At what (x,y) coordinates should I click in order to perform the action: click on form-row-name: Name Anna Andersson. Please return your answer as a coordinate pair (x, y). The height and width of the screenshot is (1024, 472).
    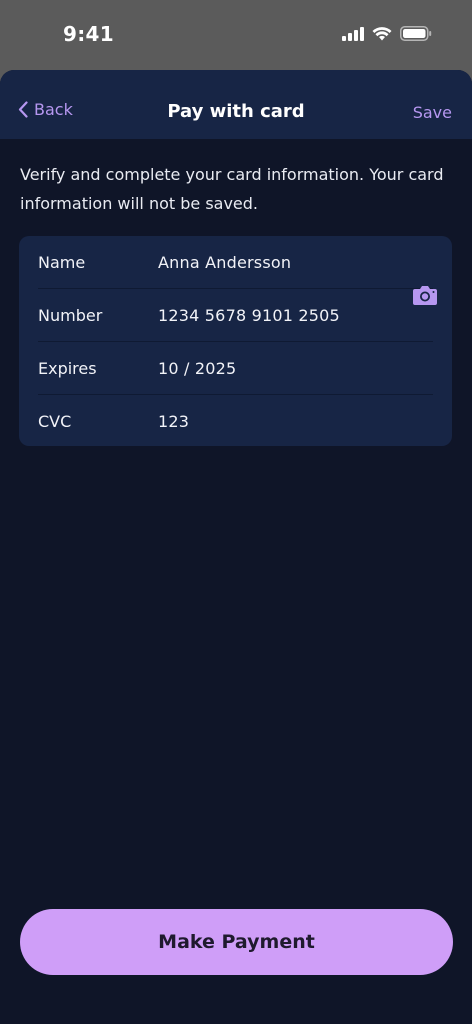
    Looking at the image, I should click on (238, 262).